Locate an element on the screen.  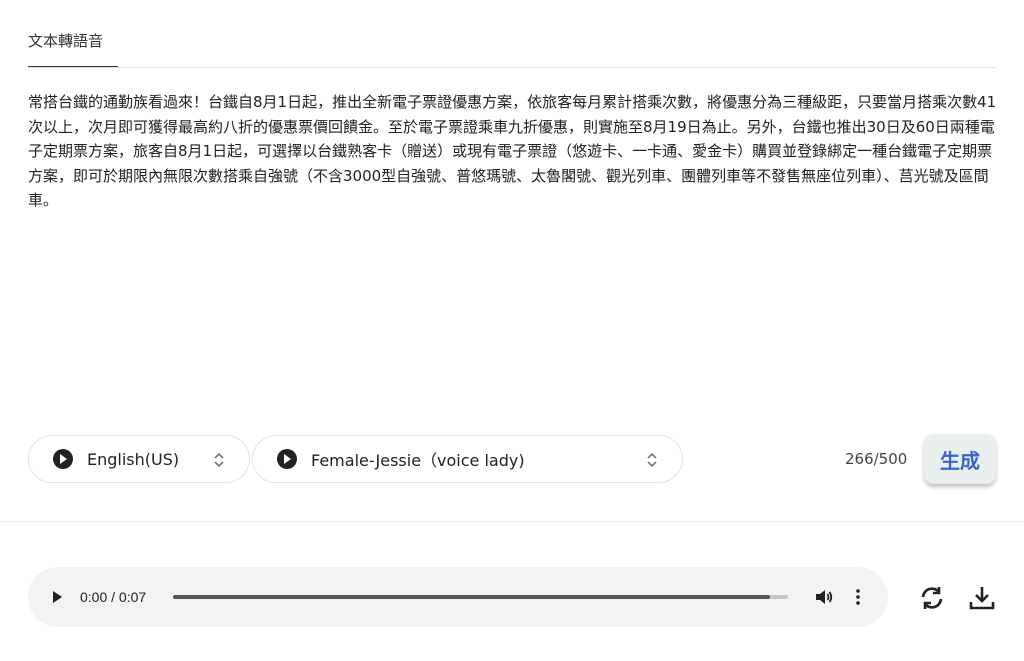
download-icon is located at coordinates (982, 598).